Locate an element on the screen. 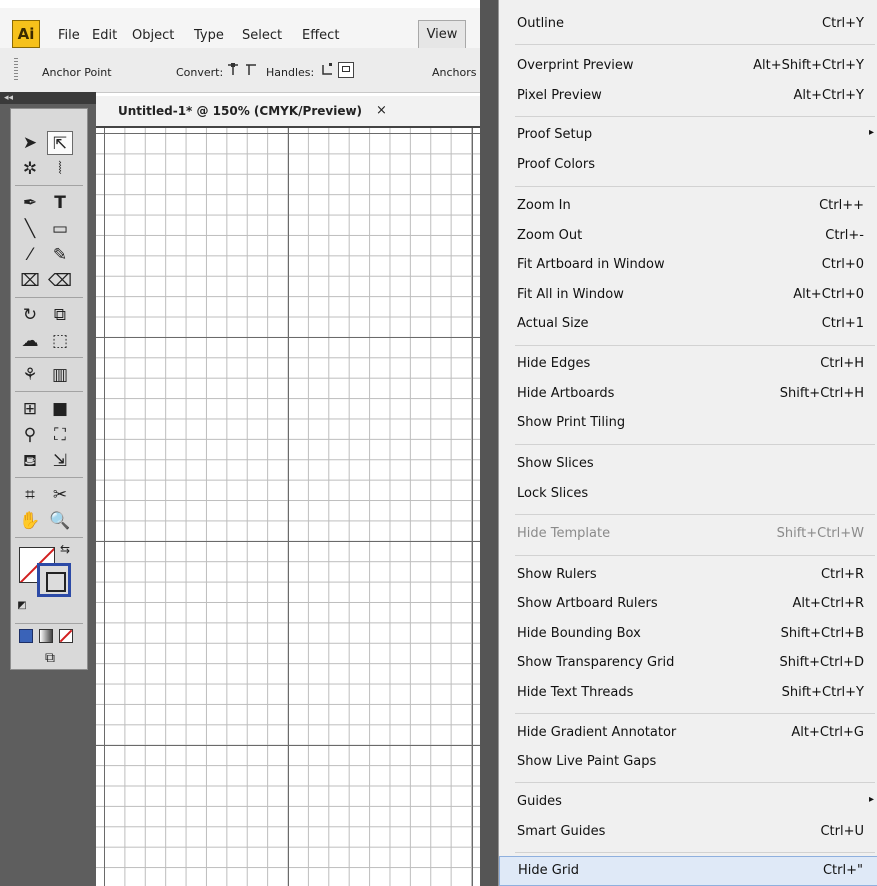  menu-view: View is located at coordinates (442, 35).